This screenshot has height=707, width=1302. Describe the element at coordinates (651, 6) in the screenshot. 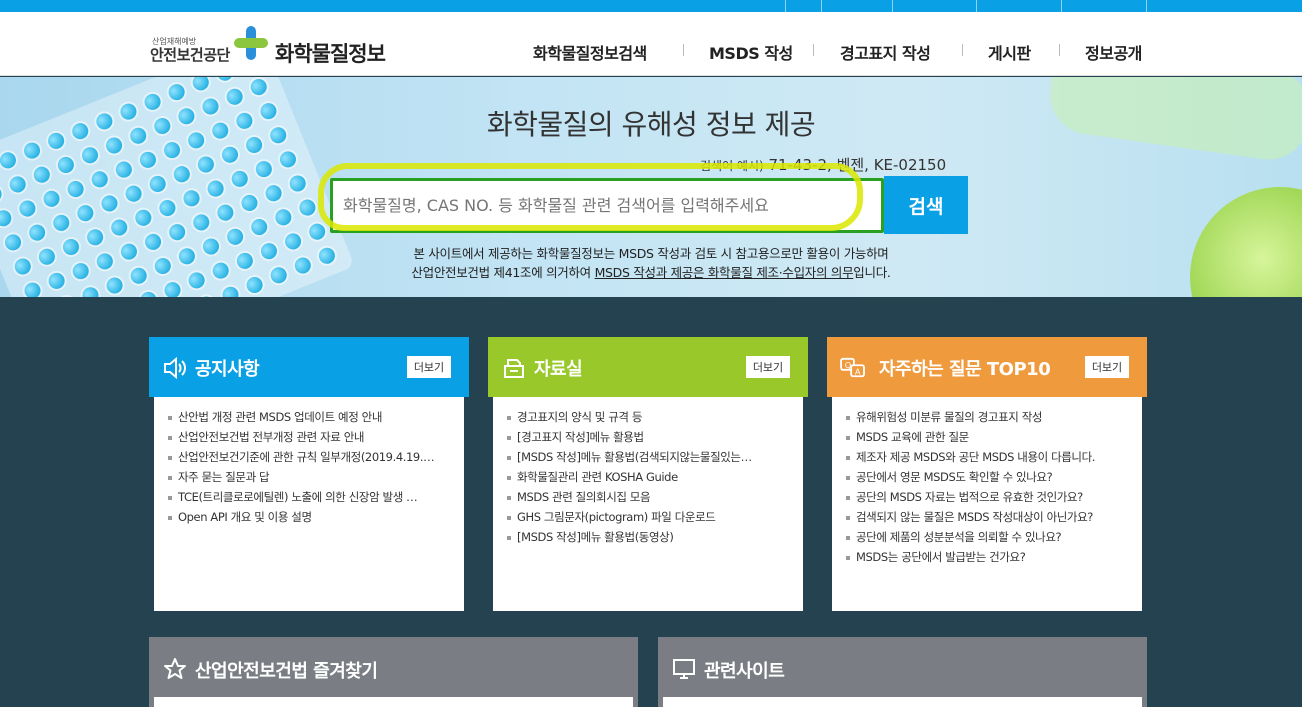

I see `top-strip` at that location.